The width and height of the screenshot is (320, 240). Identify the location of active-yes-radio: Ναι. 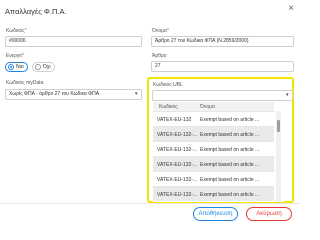
(16, 67).